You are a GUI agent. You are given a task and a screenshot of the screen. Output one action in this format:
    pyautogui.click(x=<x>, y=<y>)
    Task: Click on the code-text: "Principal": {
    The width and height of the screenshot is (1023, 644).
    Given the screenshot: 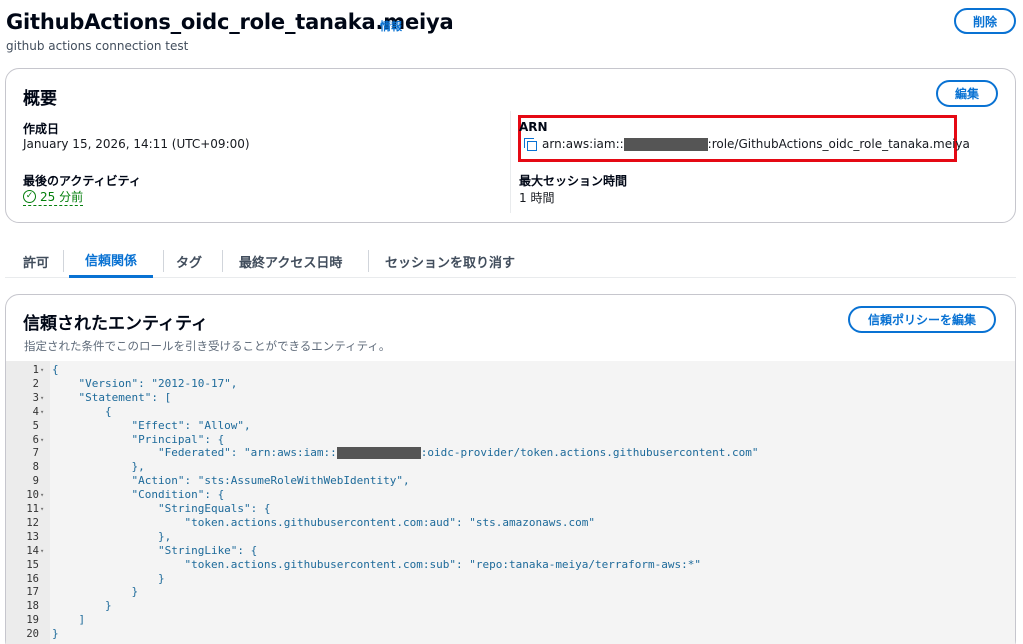 What is the action you would take?
    pyautogui.click(x=138, y=440)
    